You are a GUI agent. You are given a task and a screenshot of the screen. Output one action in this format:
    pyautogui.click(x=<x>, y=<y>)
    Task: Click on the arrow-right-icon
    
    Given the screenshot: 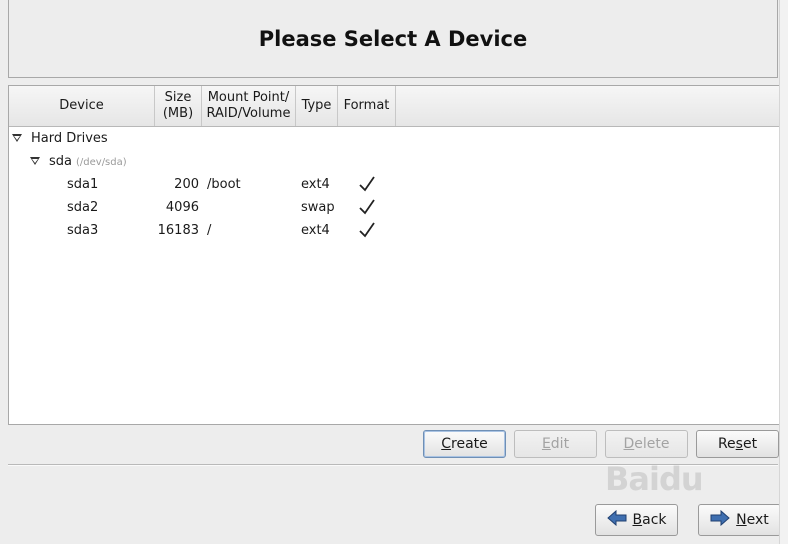 What is the action you would take?
    pyautogui.click(x=720, y=519)
    